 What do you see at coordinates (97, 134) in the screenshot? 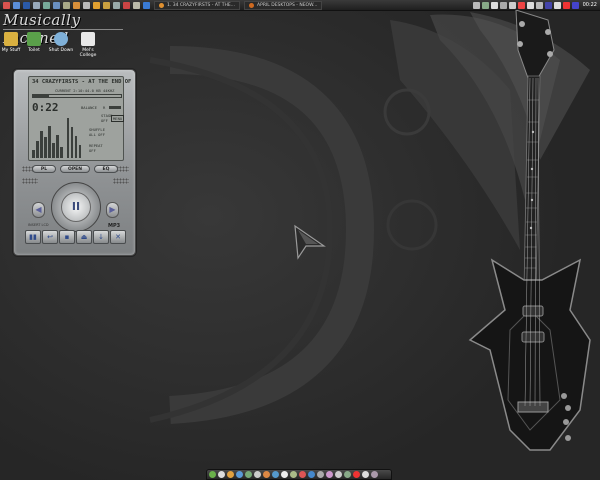
I see `shuffle-value: ALL OFF` at bounding box center [97, 134].